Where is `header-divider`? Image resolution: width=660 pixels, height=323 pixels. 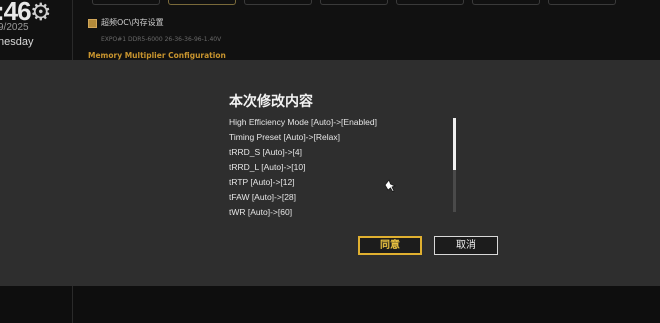
header-divider is located at coordinates (72, 30).